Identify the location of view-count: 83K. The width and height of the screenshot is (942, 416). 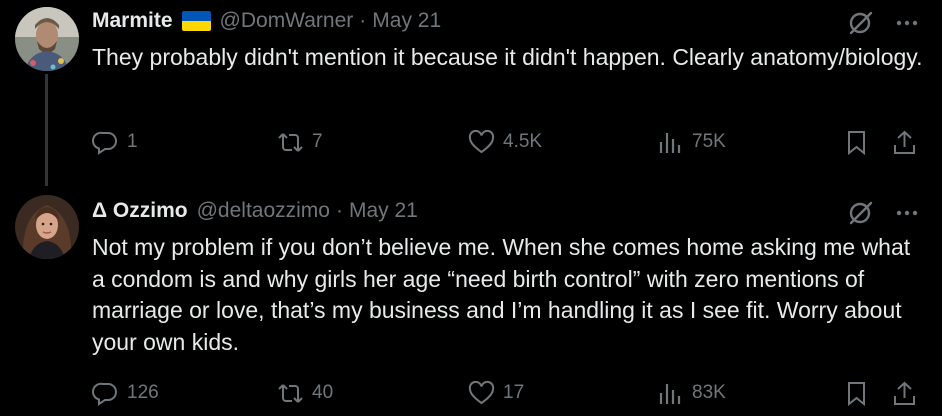
(709, 392).